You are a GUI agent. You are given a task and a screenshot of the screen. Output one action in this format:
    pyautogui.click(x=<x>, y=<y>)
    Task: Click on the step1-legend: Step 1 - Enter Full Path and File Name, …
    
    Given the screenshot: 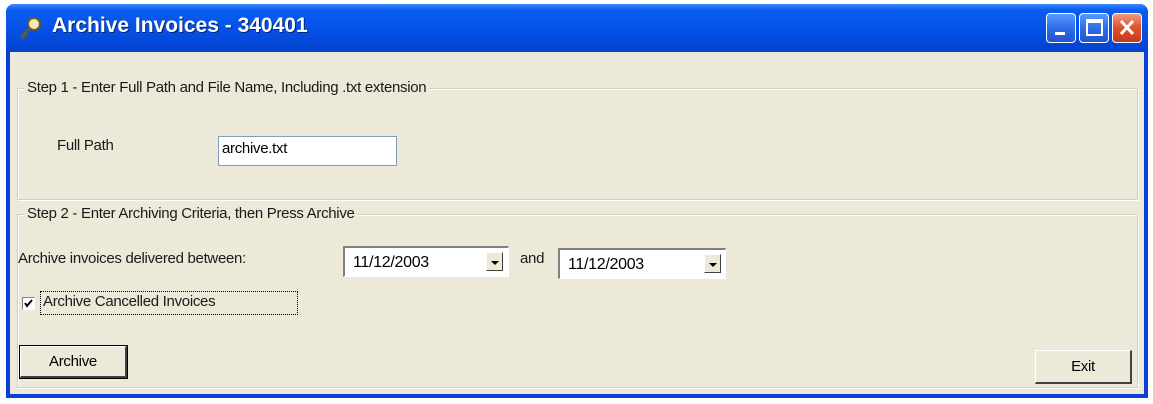 What is the action you would take?
    pyautogui.click(x=227, y=87)
    